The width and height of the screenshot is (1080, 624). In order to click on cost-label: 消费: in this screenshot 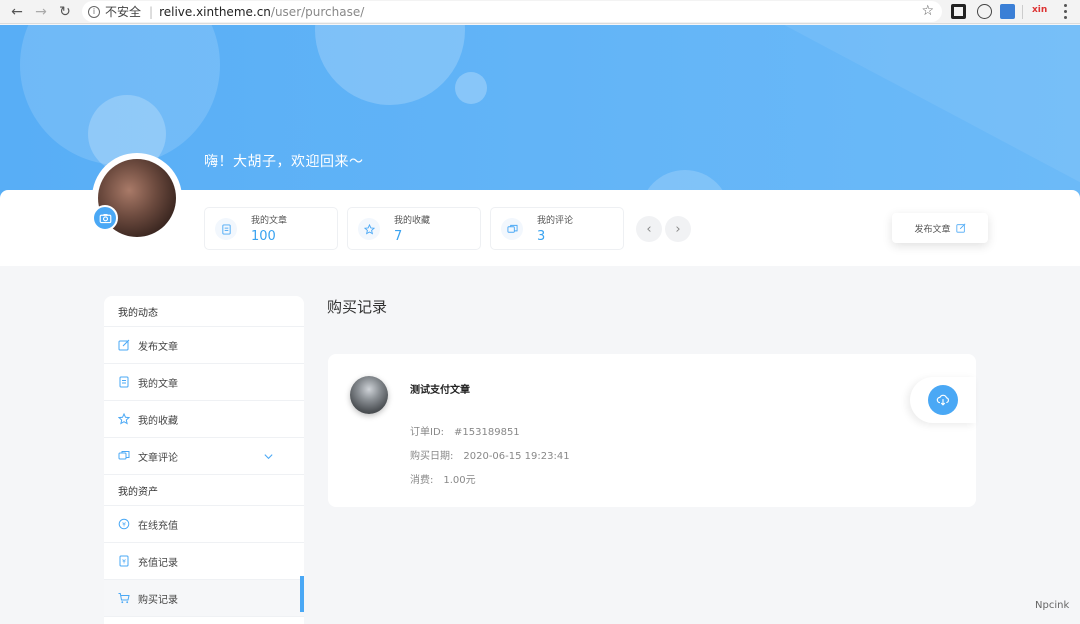, I will do `click(422, 480)`.